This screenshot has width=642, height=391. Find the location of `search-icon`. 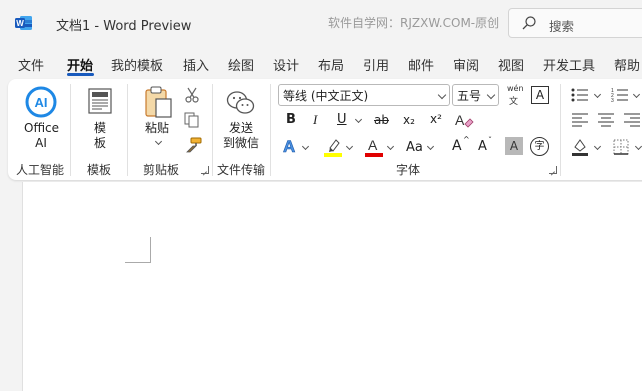

search-icon is located at coordinates (529, 23).